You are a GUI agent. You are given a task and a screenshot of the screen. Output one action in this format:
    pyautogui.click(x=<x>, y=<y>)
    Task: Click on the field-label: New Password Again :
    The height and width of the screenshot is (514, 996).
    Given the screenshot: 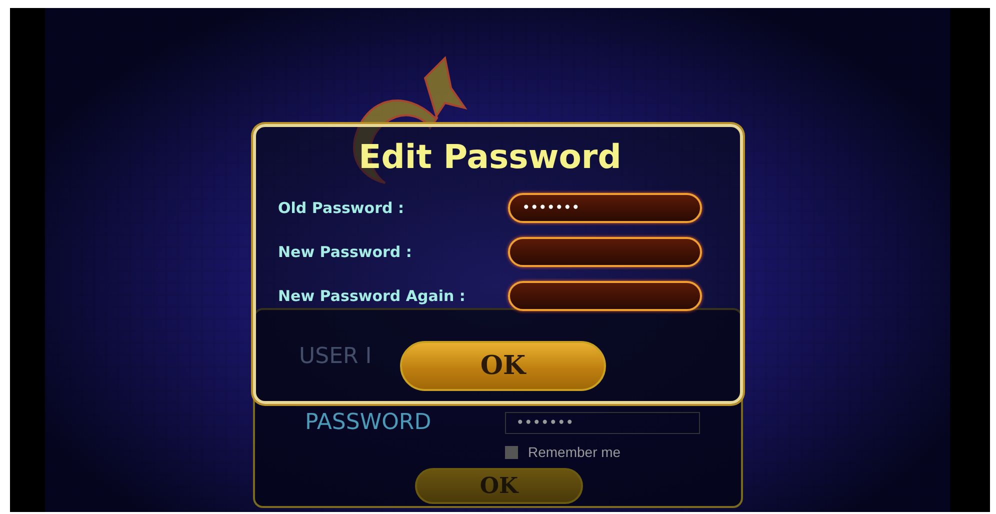 What is the action you would take?
    pyautogui.click(x=372, y=296)
    